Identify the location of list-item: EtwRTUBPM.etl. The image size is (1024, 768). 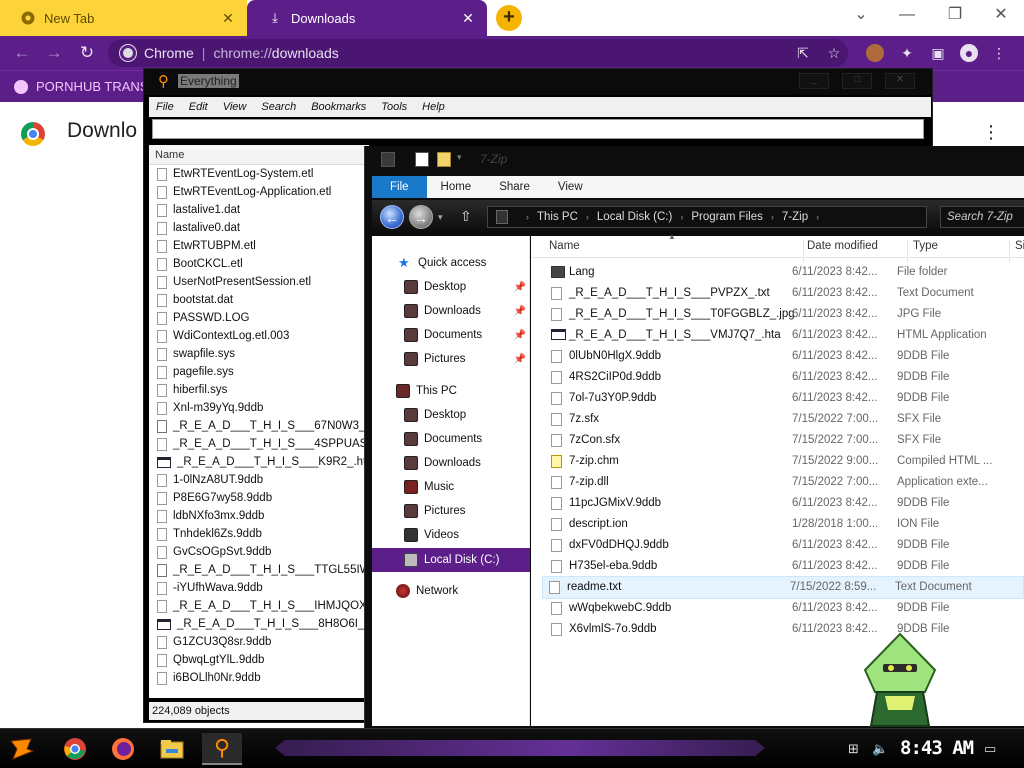
(259, 246).